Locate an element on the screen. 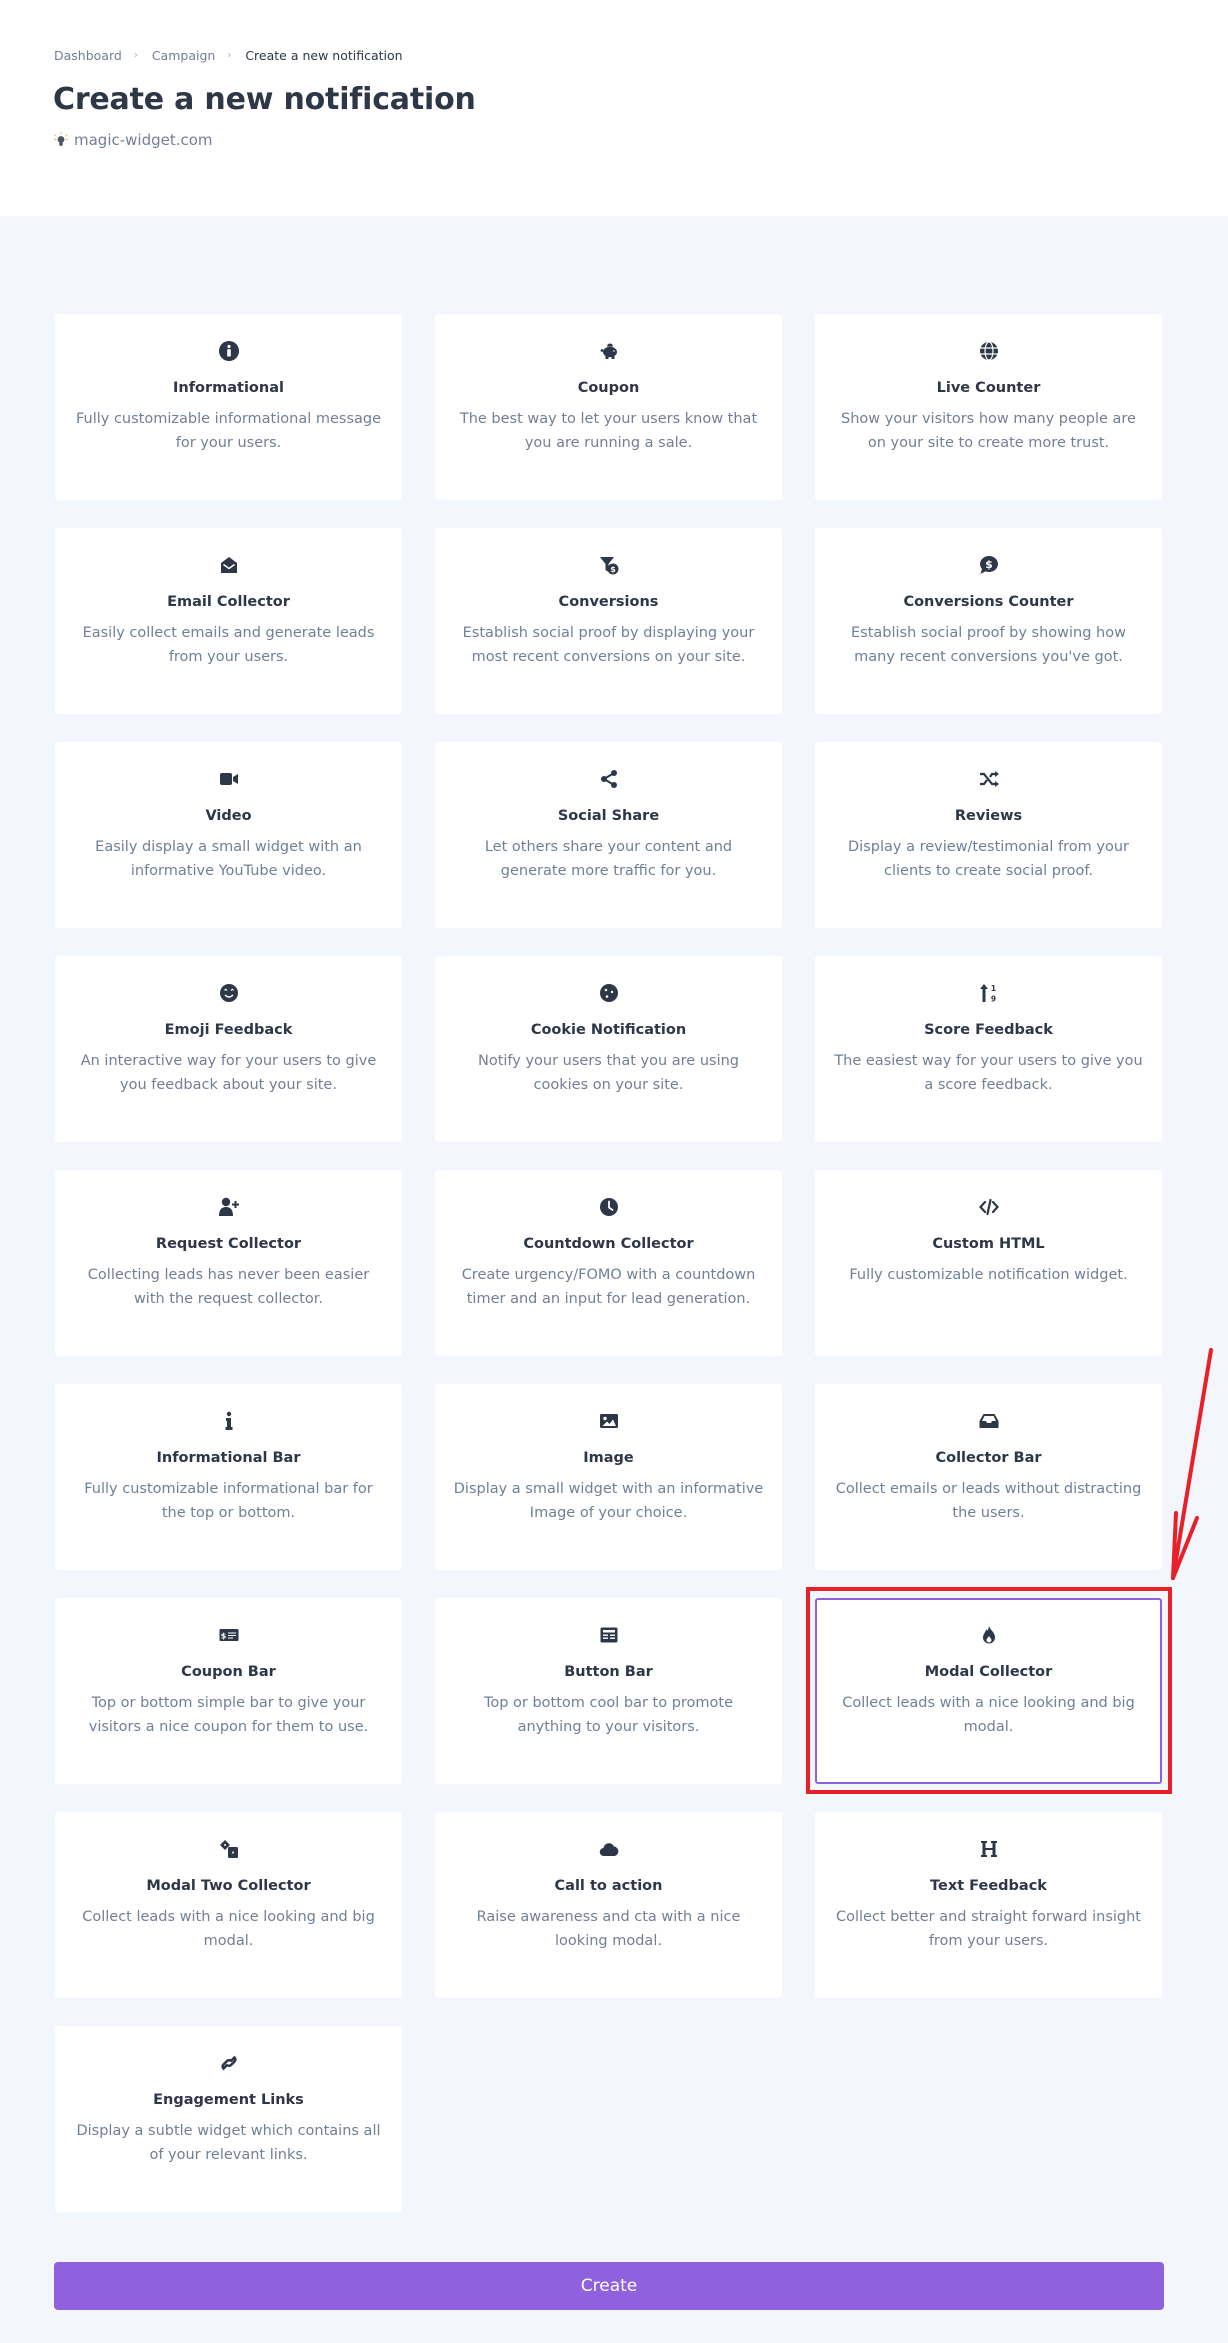 The width and height of the screenshot is (1228, 2343). funnel-dollar-icon: $ is located at coordinates (609, 565).